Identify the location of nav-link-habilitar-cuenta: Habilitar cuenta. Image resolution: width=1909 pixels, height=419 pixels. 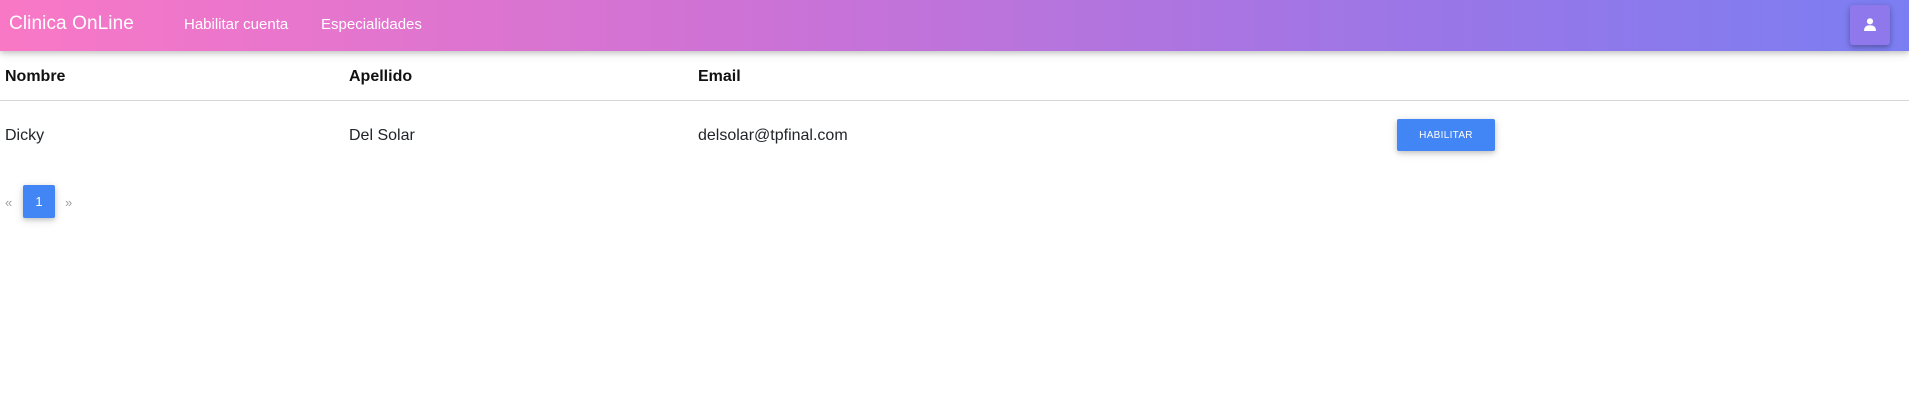
(236, 24).